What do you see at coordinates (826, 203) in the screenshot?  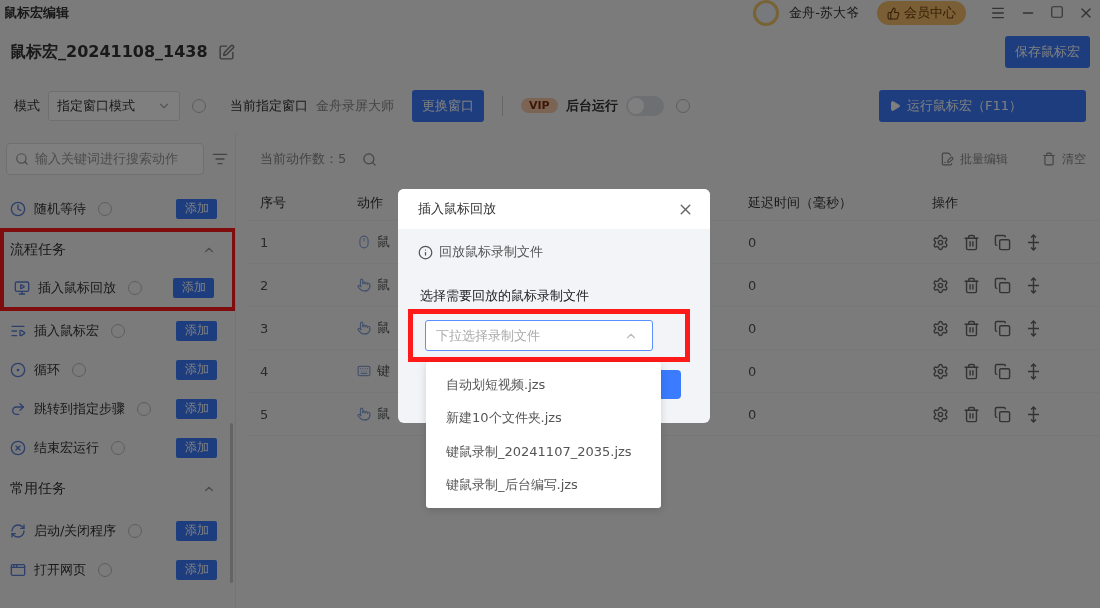 I see `column-header: 延迟时间（毫秒）` at bounding box center [826, 203].